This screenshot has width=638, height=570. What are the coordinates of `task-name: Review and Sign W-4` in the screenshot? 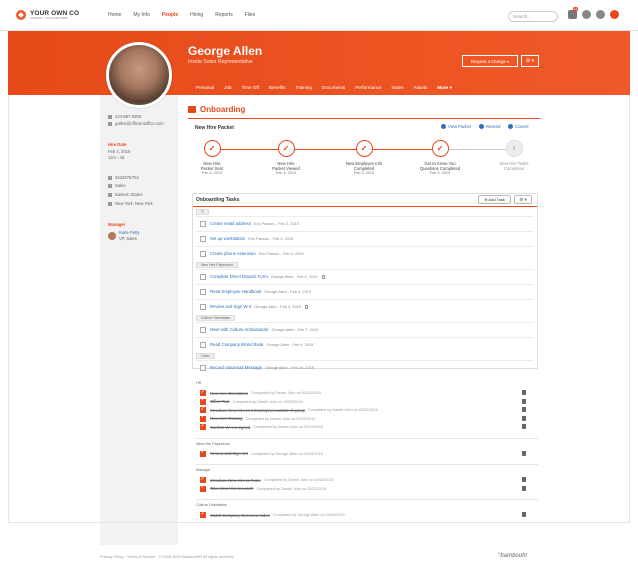 It's located at (230, 306).